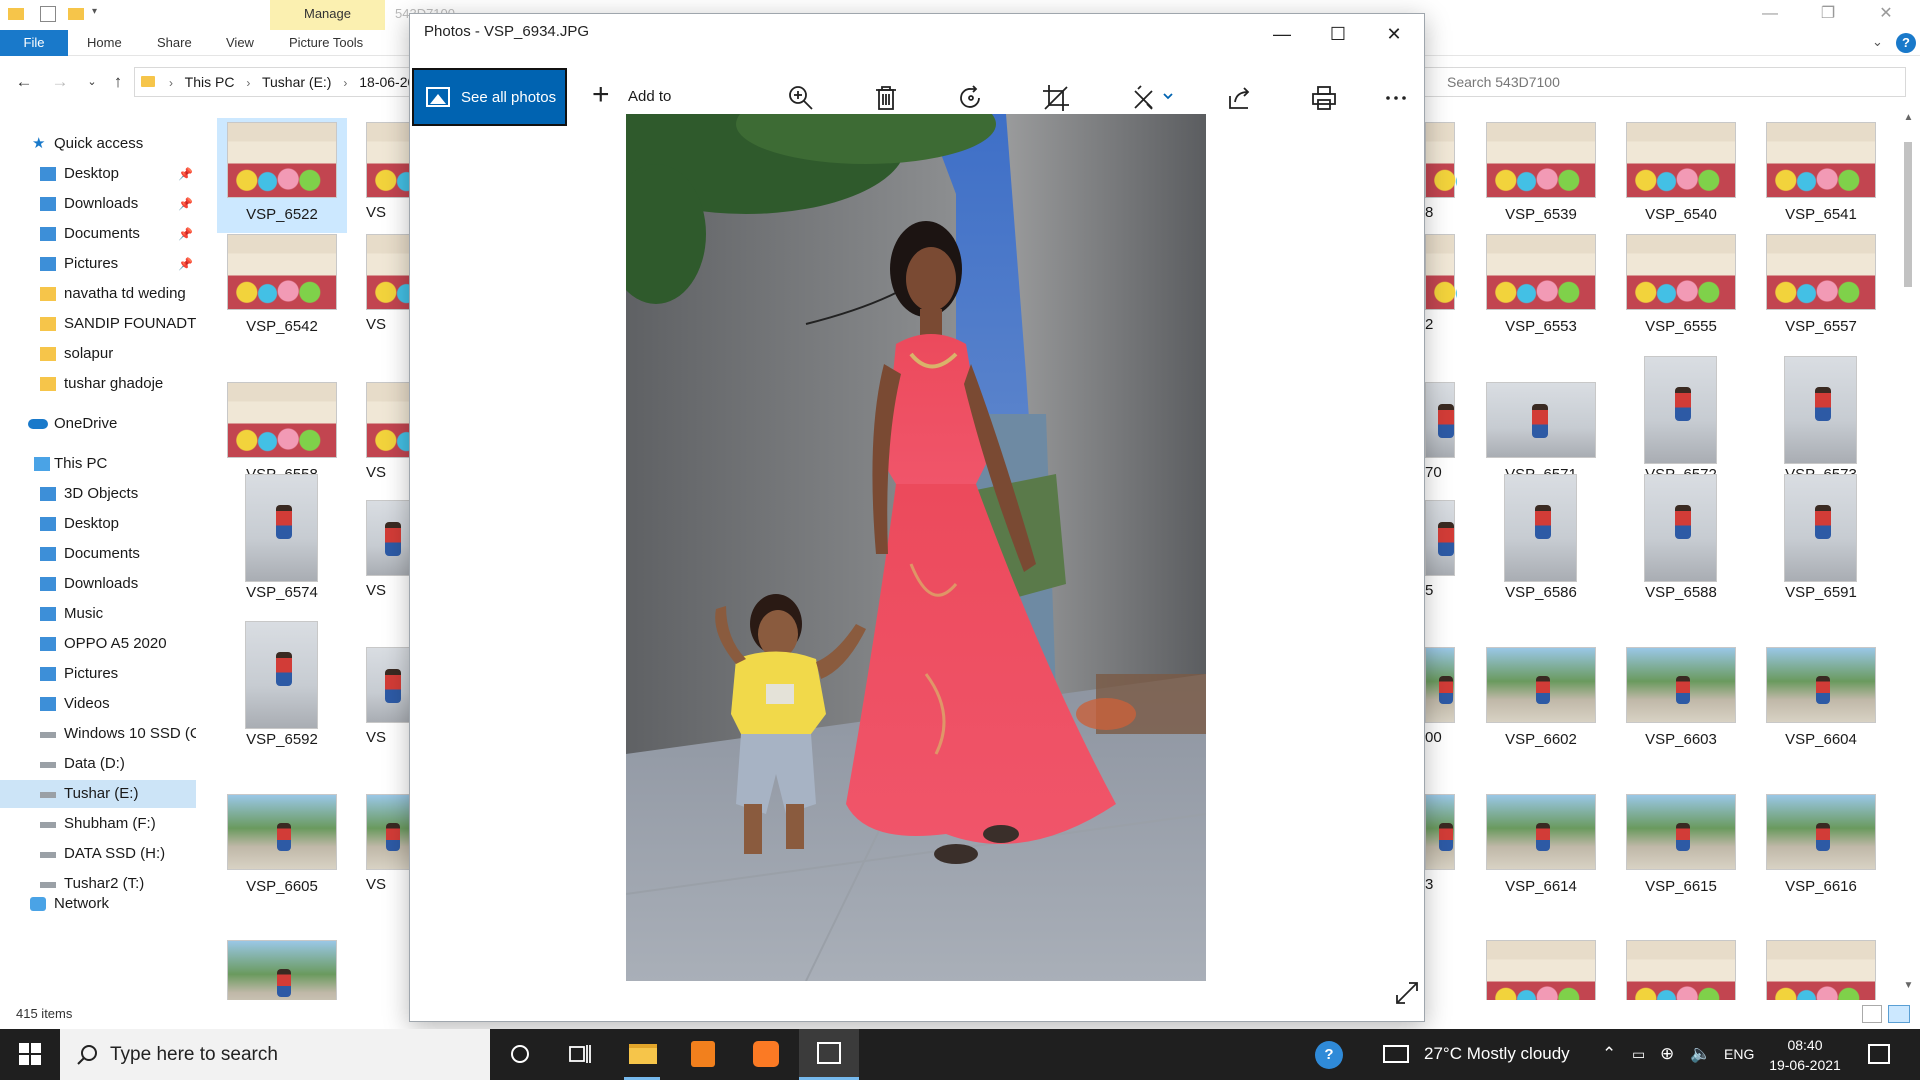 The height and width of the screenshot is (1080, 1920). I want to click on explorer-restore-button: ❐, so click(1828, 15).